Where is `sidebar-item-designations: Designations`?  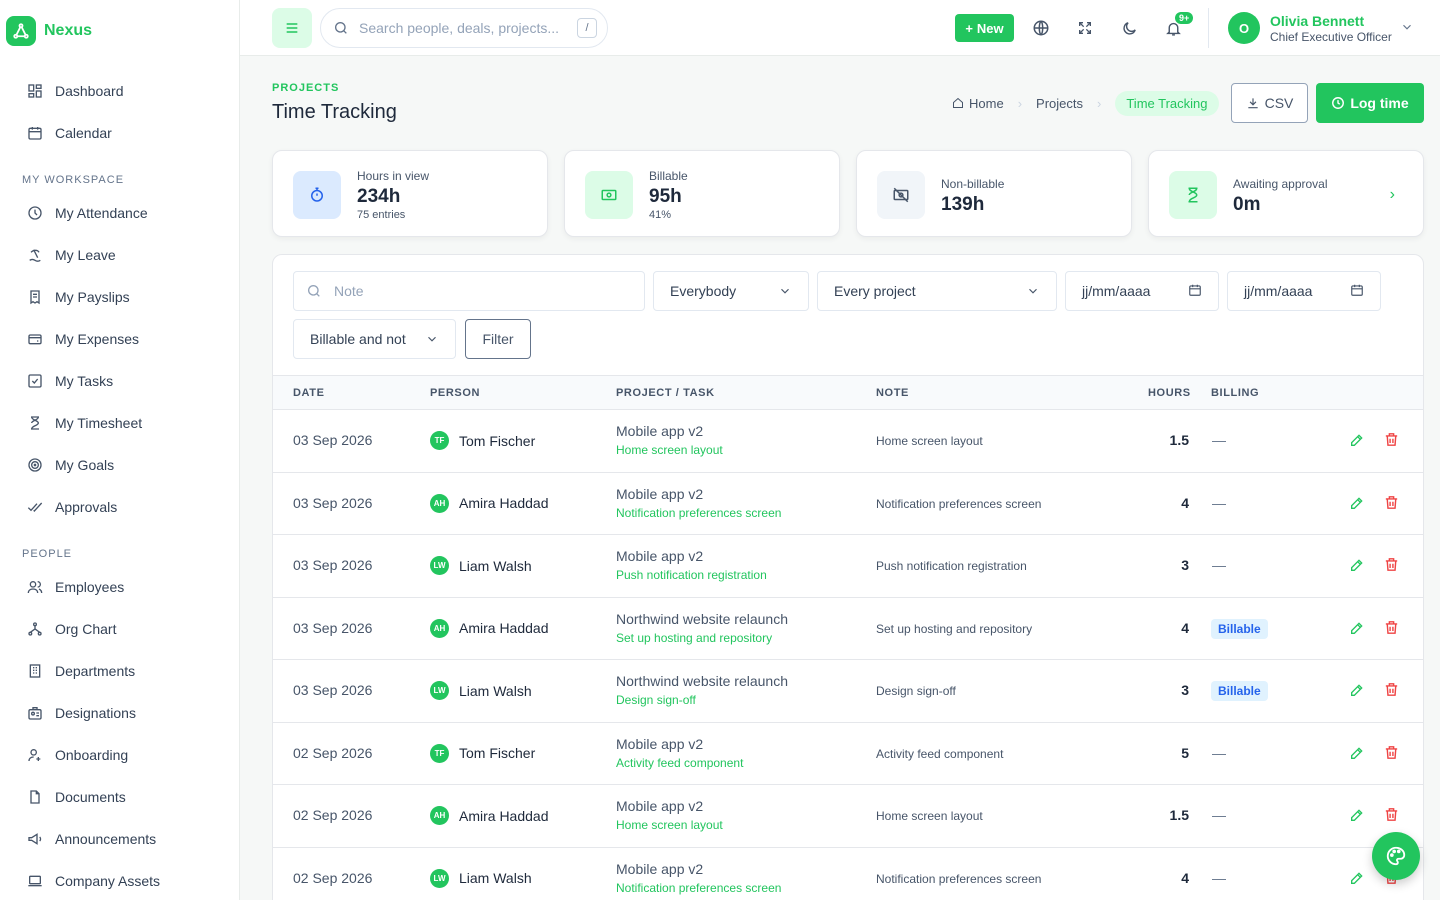 sidebar-item-designations: Designations is located at coordinates (119, 713).